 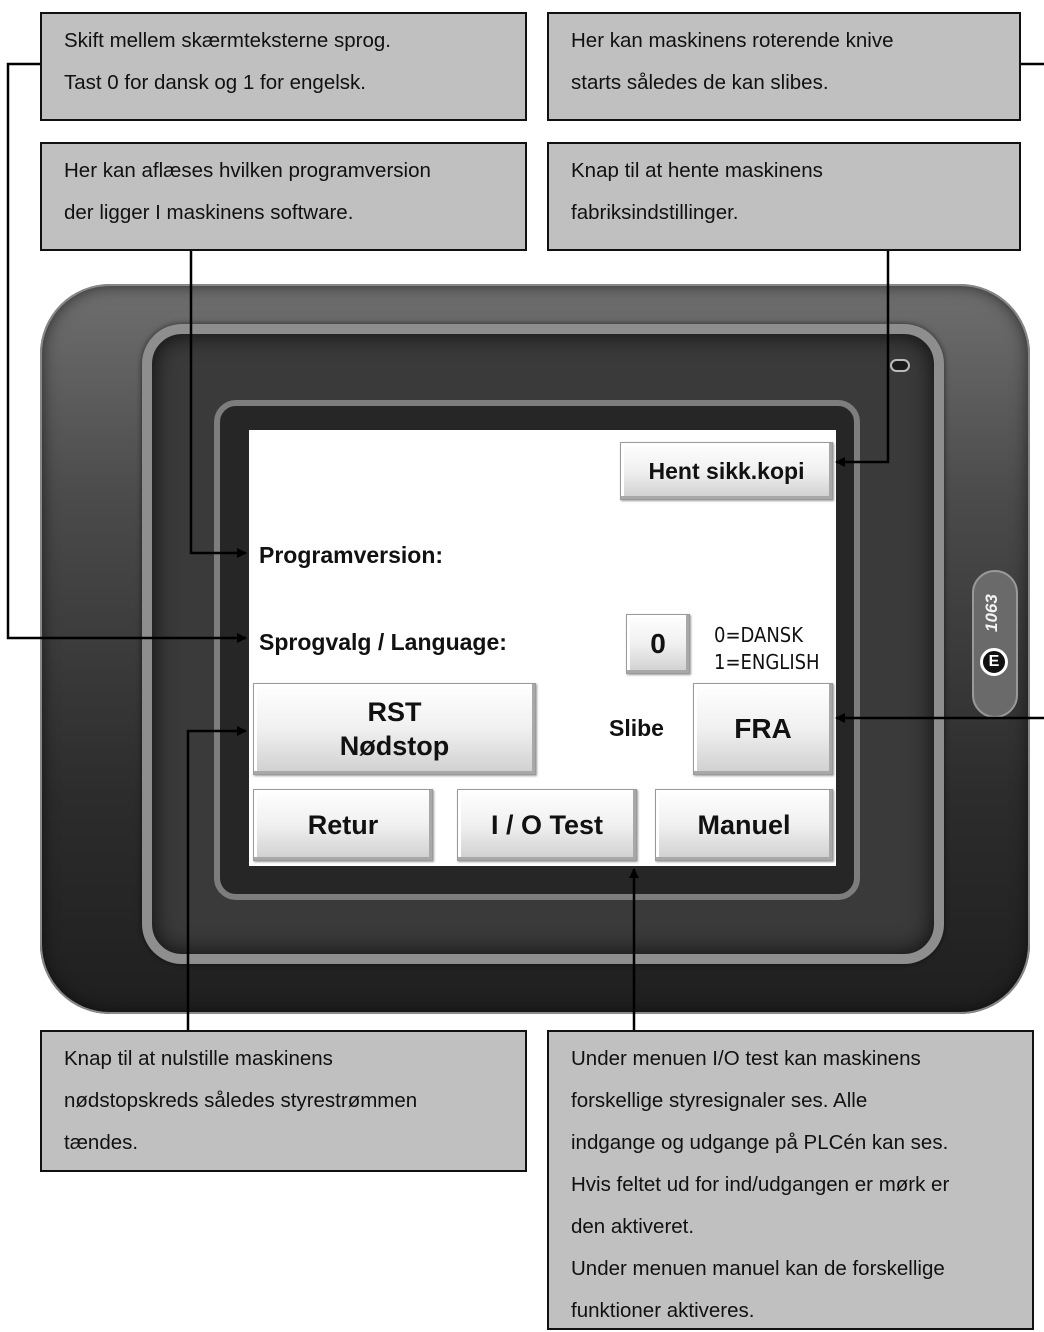 What do you see at coordinates (862, 359) in the screenshot?
I see `leader-backup` at bounding box center [862, 359].